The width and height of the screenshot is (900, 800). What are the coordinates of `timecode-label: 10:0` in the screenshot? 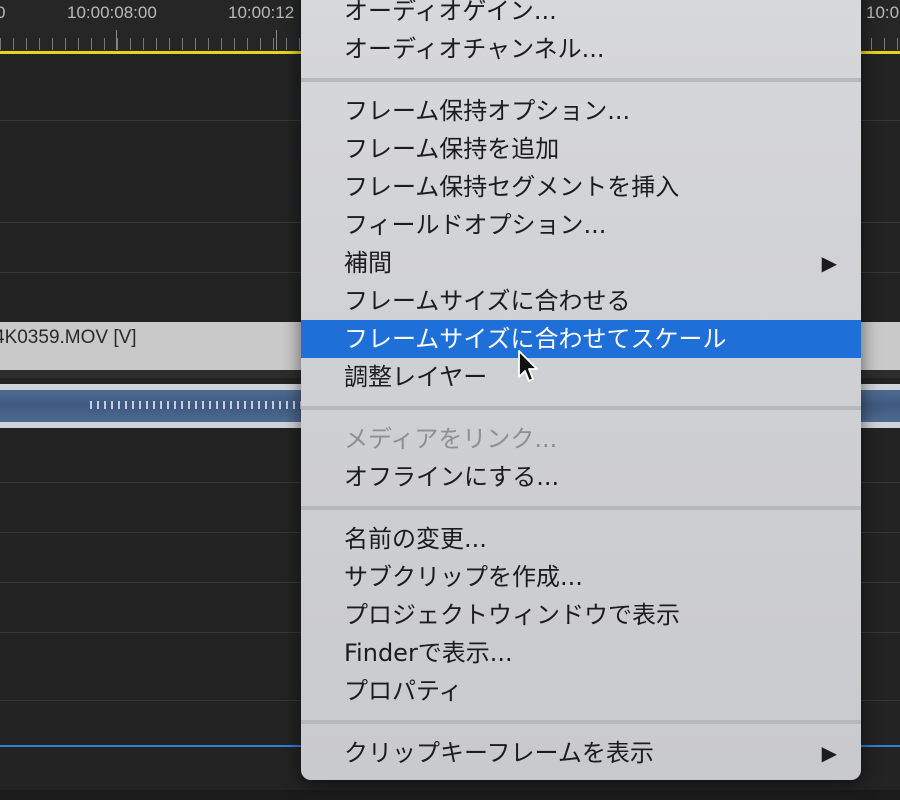 It's located at (883, 12).